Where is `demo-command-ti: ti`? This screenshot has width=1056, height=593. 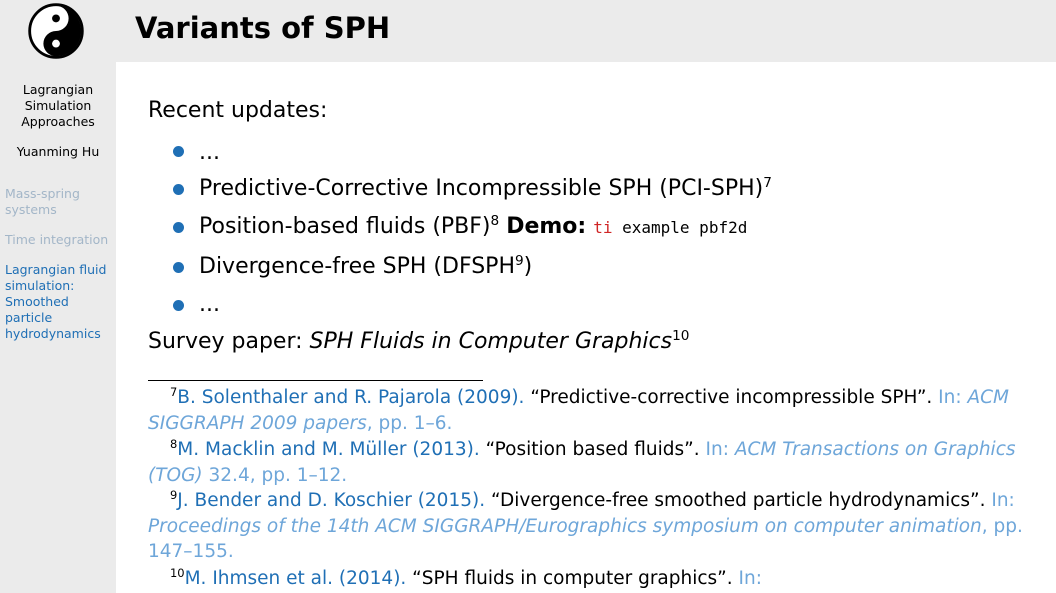
demo-command-ti: ti is located at coordinates (603, 227).